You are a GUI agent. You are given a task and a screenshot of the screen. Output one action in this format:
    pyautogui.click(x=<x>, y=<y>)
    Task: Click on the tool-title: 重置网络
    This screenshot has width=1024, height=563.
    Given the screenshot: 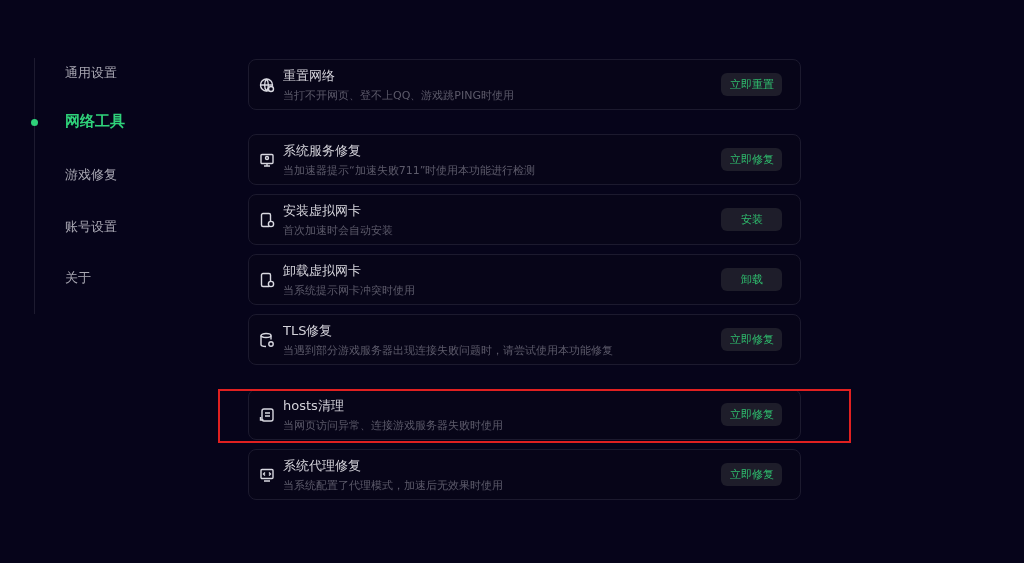 What is the action you would take?
    pyautogui.click(x=309, y=75)
    